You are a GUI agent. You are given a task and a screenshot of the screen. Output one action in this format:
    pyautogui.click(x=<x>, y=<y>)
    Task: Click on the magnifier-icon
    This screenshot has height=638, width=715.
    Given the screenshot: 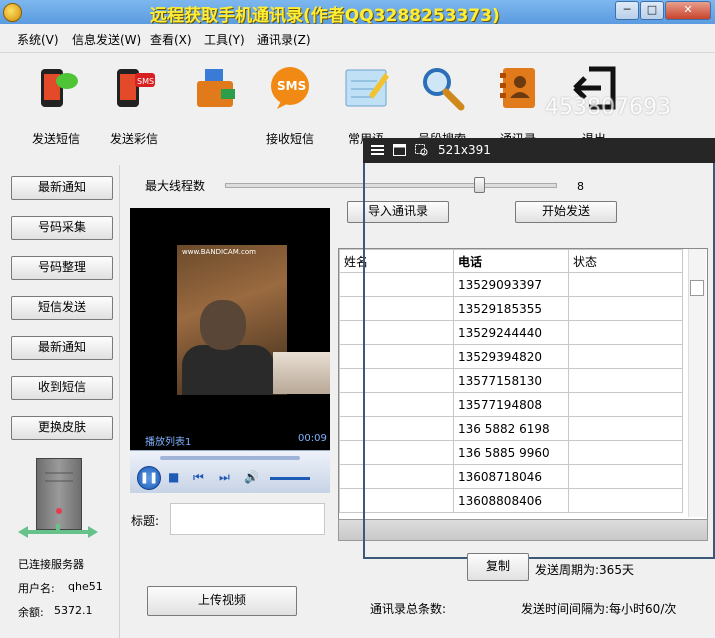 What is the action you would take?
    pyautogui.click(x=442, y=88)
    